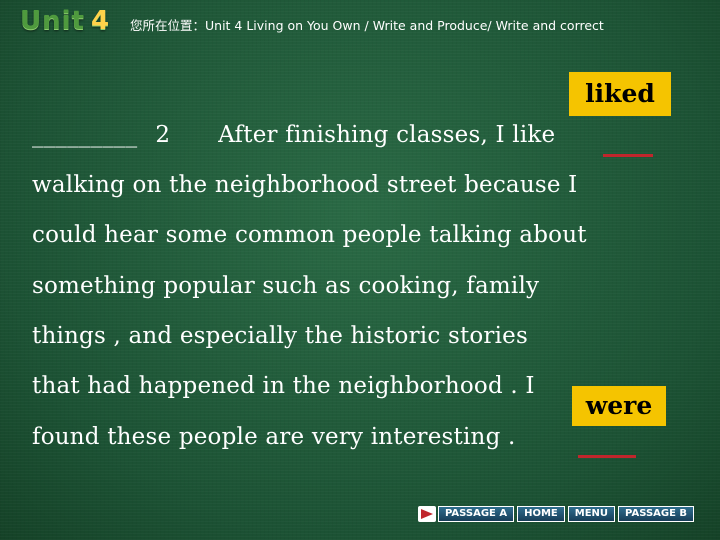 This screenshot has height=540, width=720. Describe the element at coordinates (541, 514) in the screenshot. I see `home-button: HOME` at that location.